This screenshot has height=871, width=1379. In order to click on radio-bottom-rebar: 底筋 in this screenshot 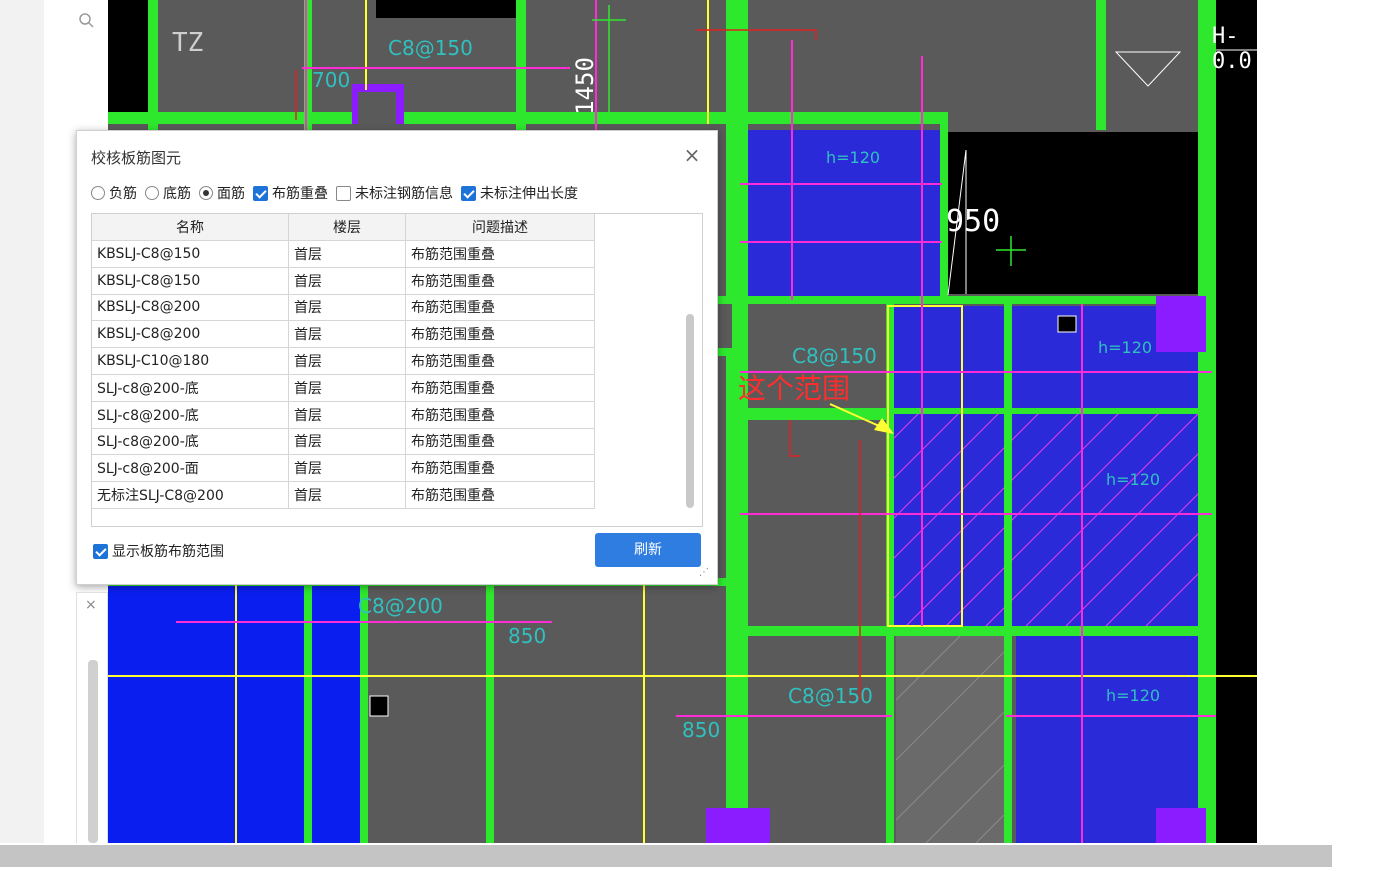, I will do `click(168, 193)`.